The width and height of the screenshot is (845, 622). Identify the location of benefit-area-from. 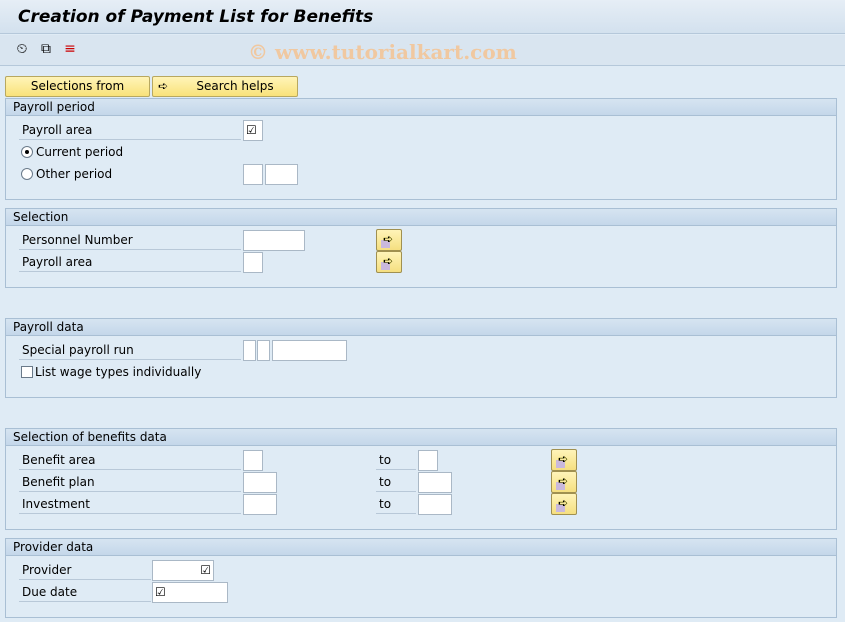
(253, 460).